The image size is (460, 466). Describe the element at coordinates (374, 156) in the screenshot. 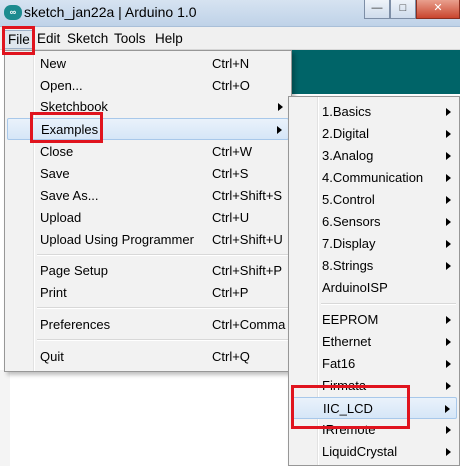

I see `example-analog: 3.Analog` at that location.